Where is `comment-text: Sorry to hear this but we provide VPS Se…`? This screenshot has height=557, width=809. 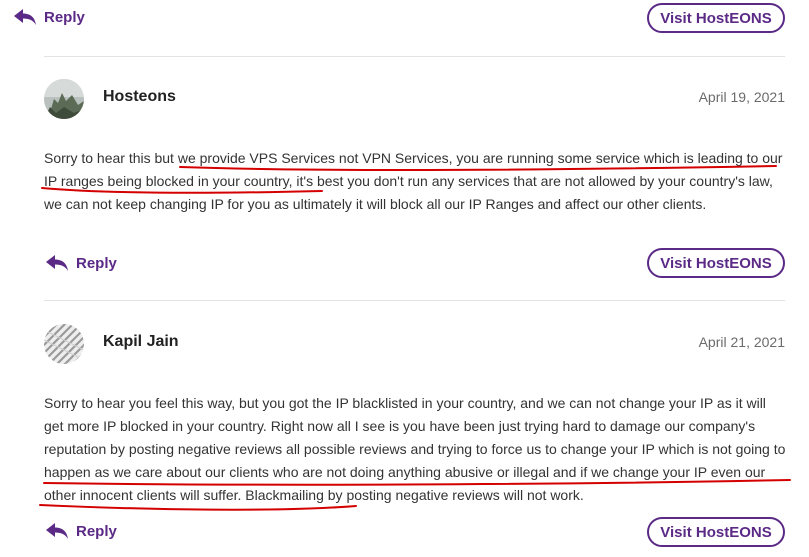 comment-text: Sorry to hear this but we provide VPS Se… is located at coordinates (413, 181).